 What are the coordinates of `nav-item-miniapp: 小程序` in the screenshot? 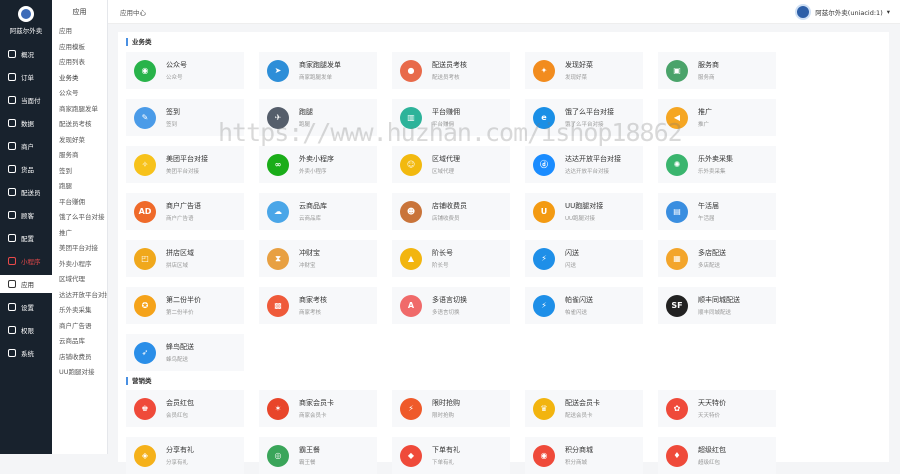 It's located at (26, 261).